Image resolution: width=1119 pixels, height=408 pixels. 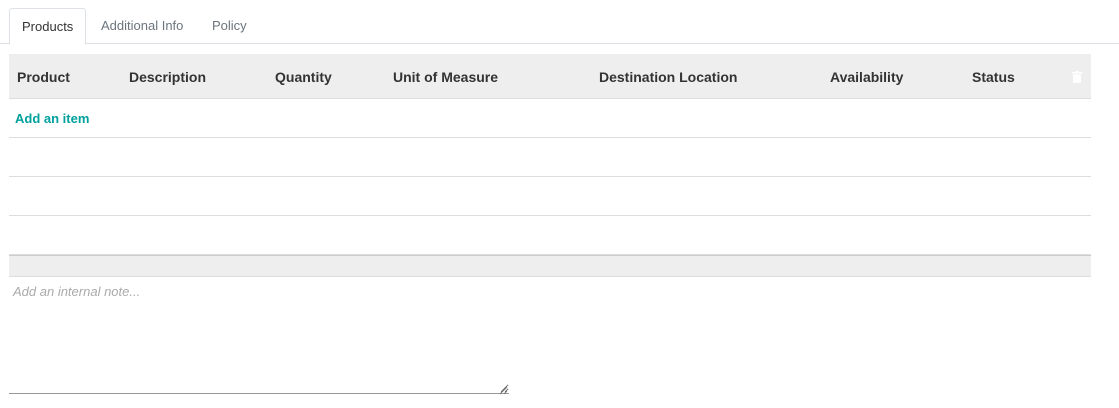 What do you see at coordinates (1077, 77) in the screenshot?
I see `trash-icon` at bounding box center [1077, 77].